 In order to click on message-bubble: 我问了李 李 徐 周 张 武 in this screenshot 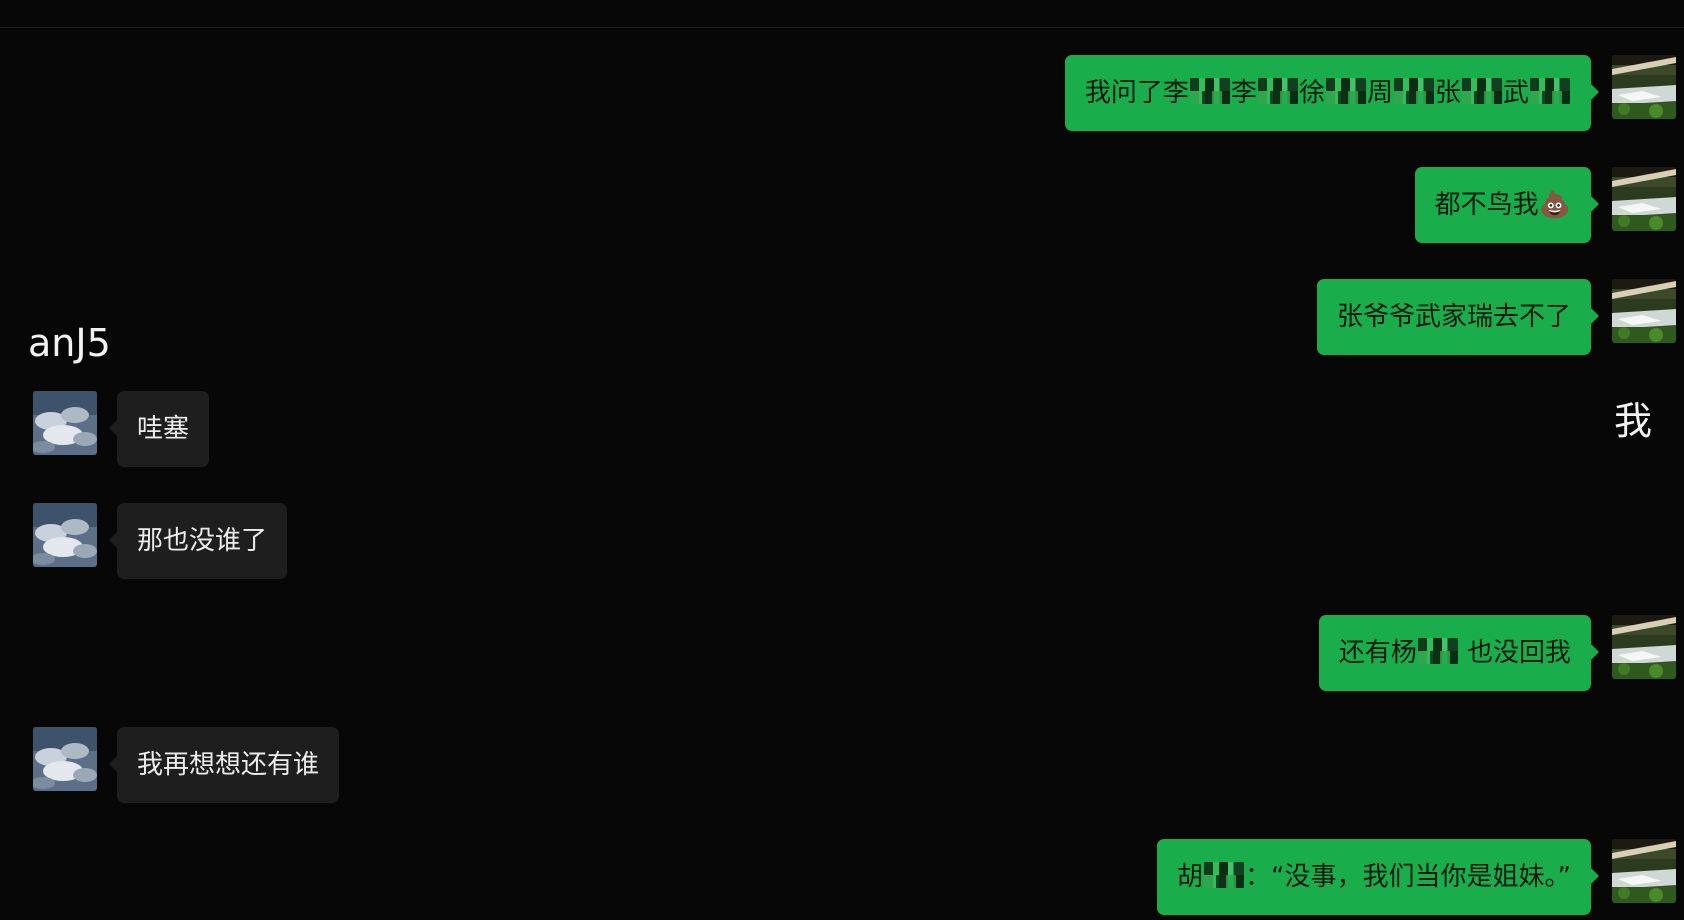, I will do `click(1327, 93)`.